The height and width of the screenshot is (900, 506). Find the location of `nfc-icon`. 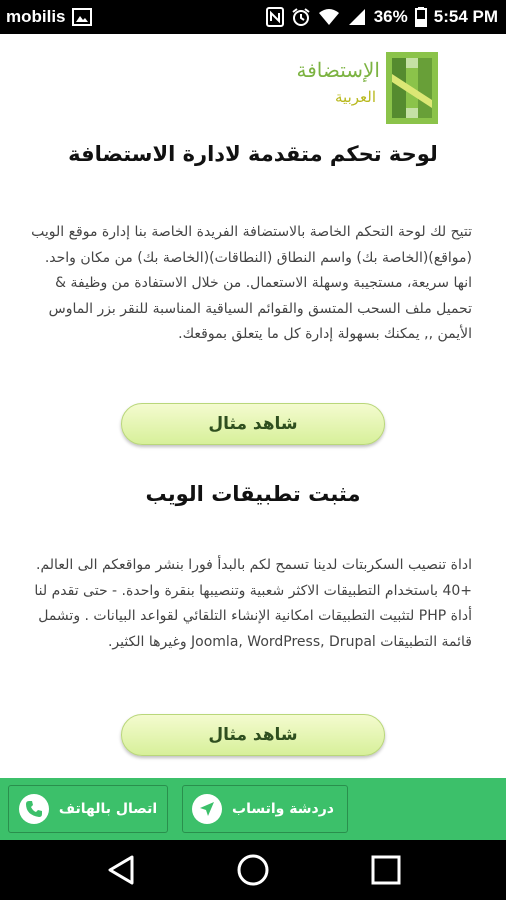

nfc-icon is located at coordinates (274, 17).